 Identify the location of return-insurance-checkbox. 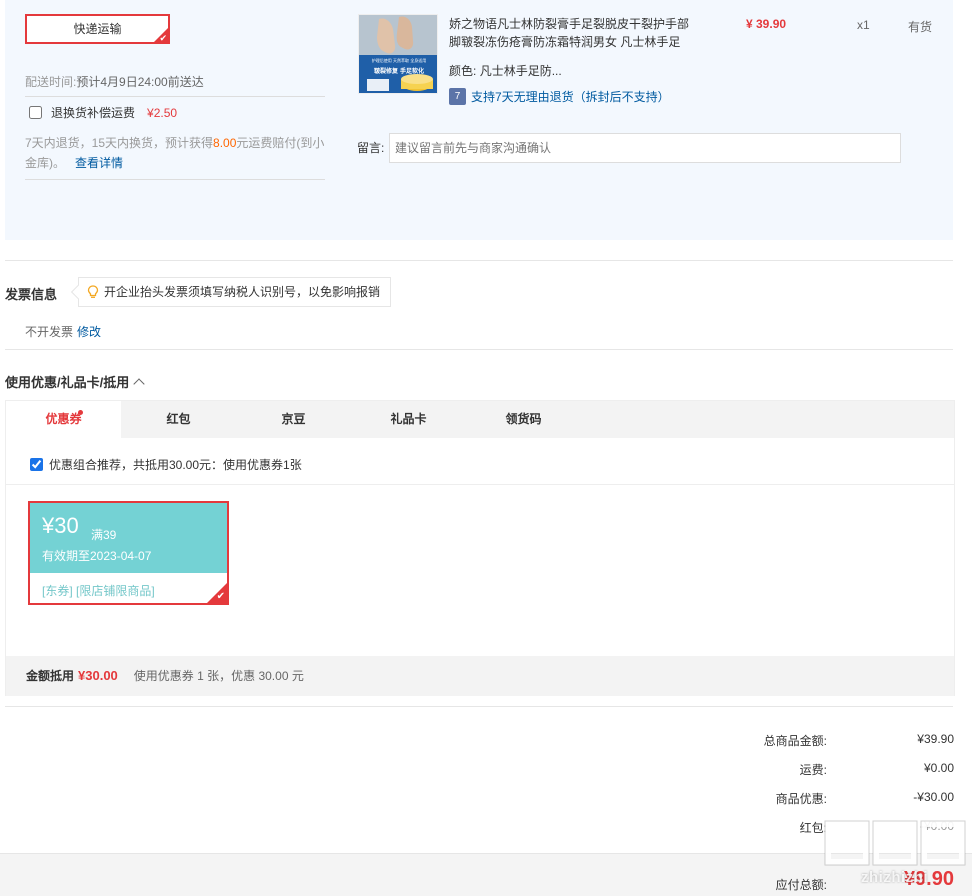
(35, 112).